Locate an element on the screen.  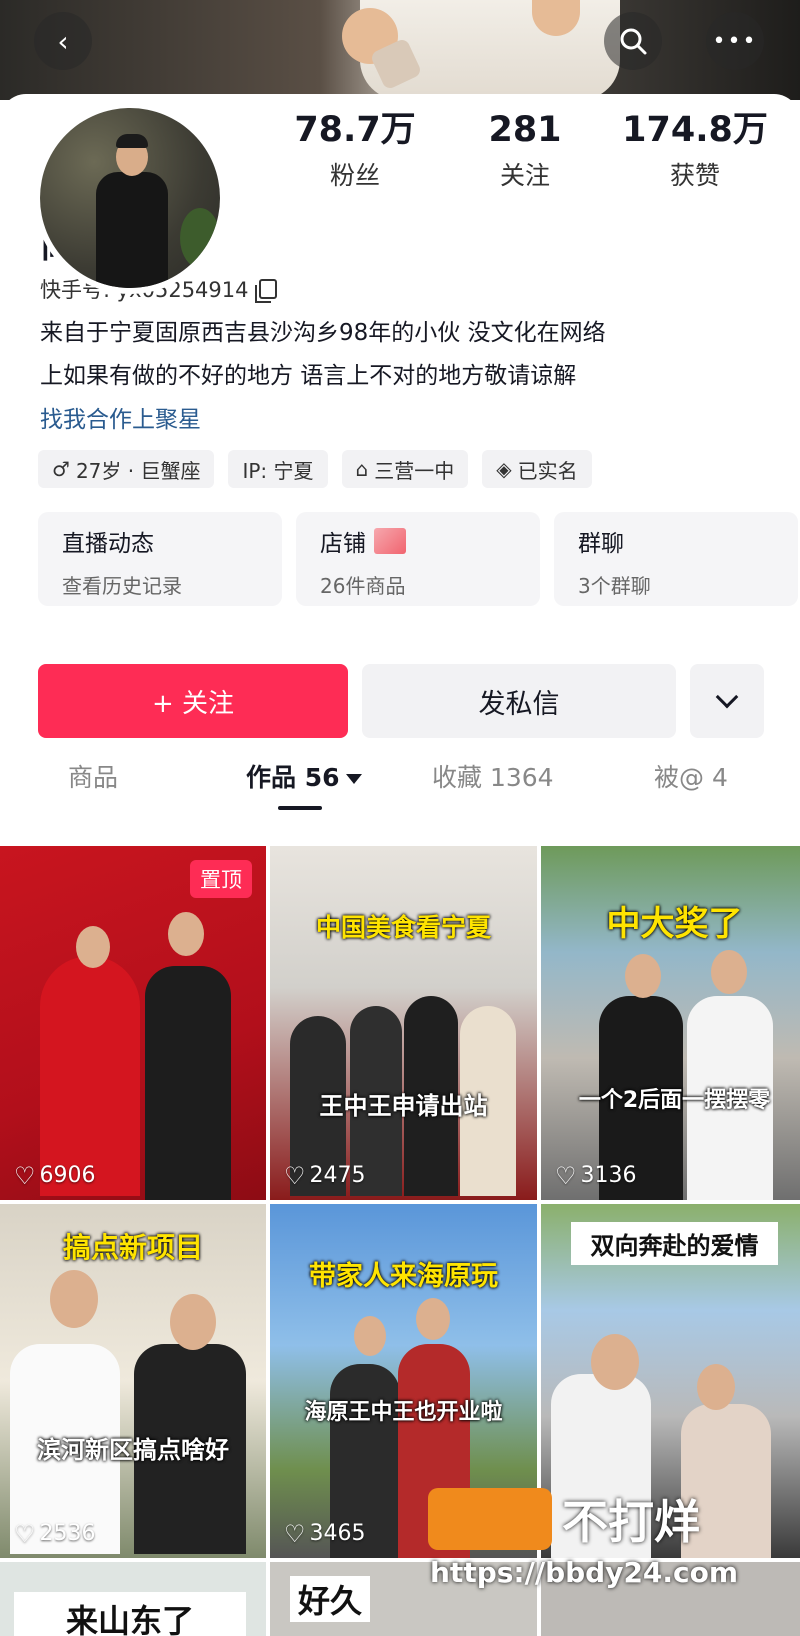
profile-widgets: 直播动态 查看历史记录 店铺 26件商品 群聊 3个群聊 is located at coordinates (418, 559).